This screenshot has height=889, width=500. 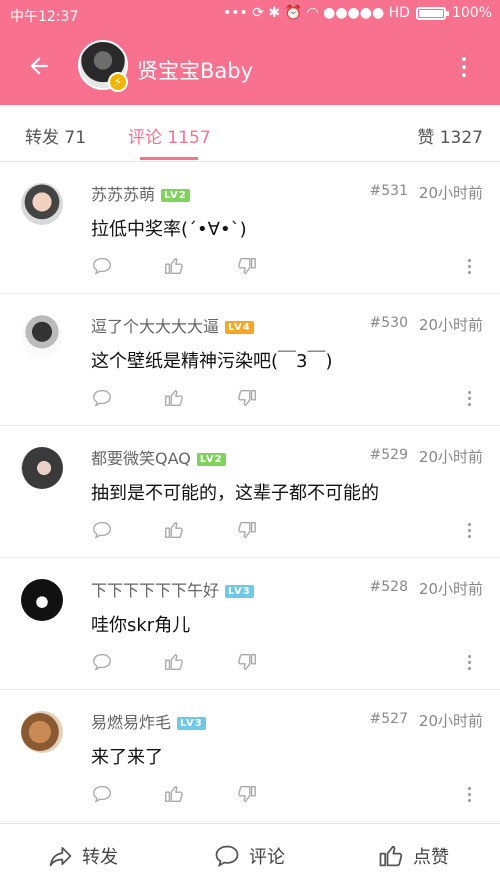 What do you see at coordinates (431, 857) in the screenshot?
I see `like-label: 点赞` at bounding box center [431, 857].